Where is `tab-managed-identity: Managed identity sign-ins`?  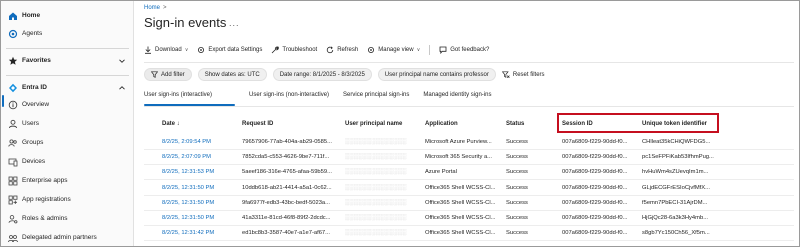 tab-managed-identity: Managed identity sign-ins is located at coordinates (457, 99).